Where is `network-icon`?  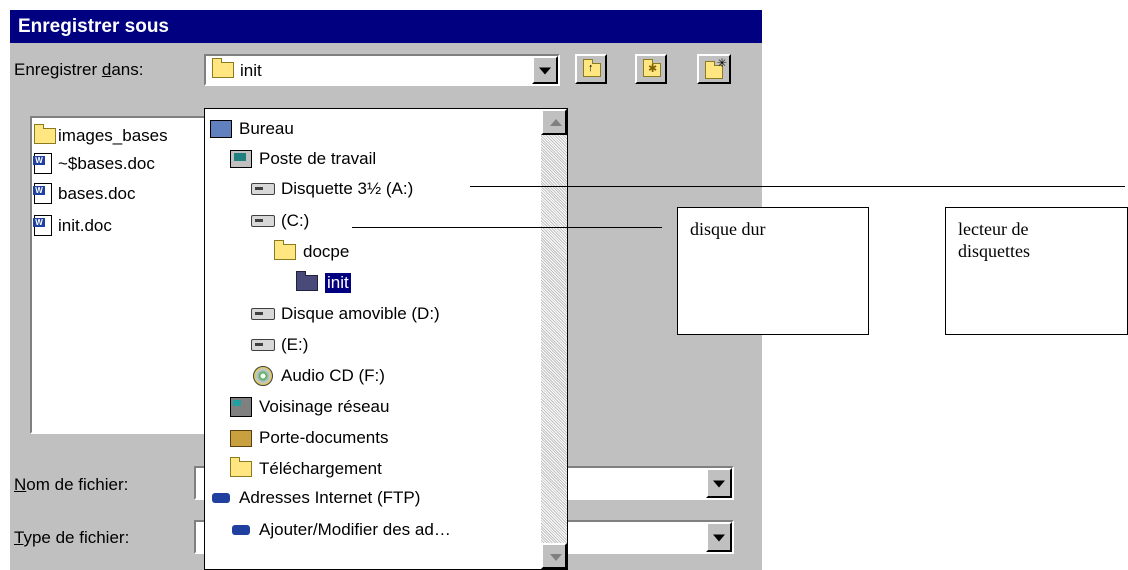
network-icon is located at coordinates (241, 407).